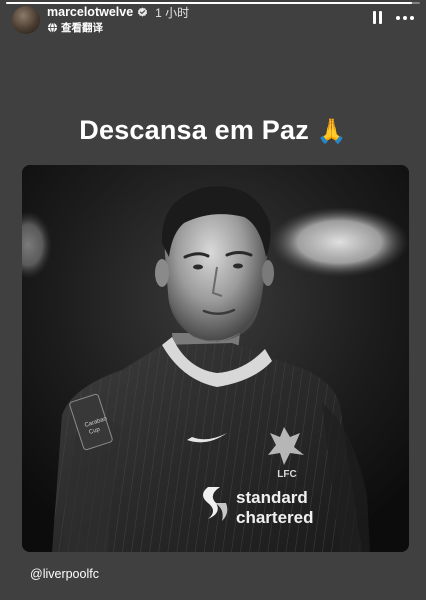 The height and width of the screenshot is (600, 426). I want to click on story-progress-bar, so click(213, 3).